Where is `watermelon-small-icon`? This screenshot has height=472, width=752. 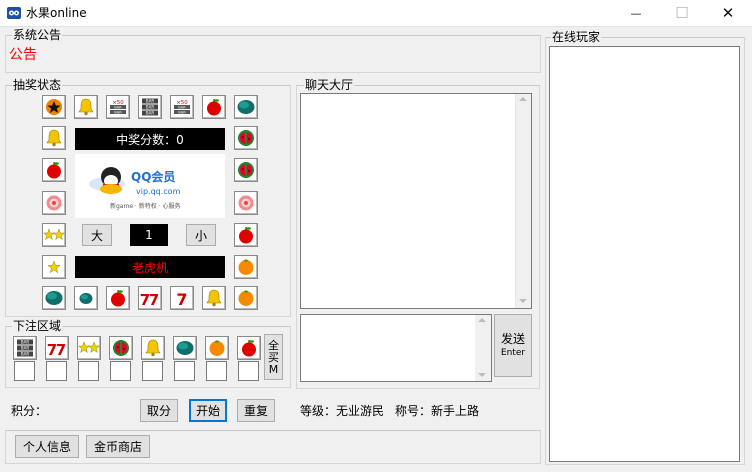 watermelon-small-icon is located at coordinates (86, 298).